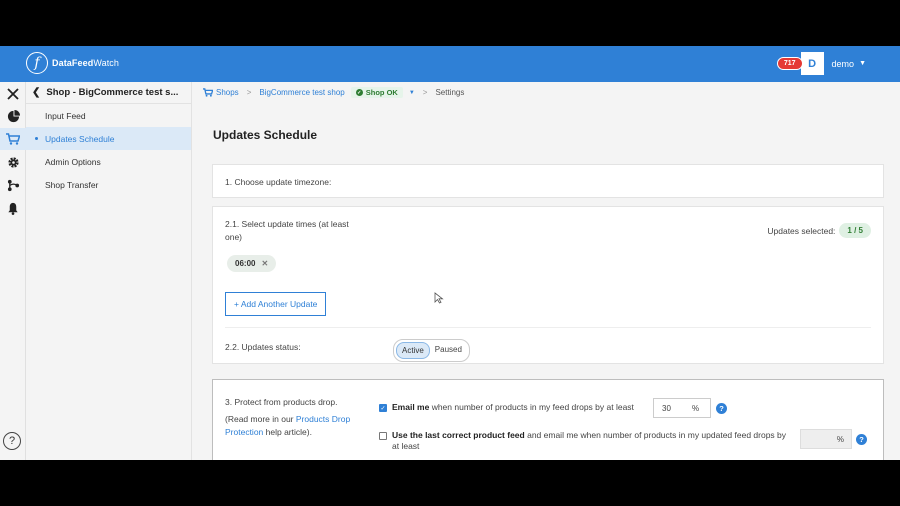 The image size is (900, 506). Describe the element at coordinates (411, 407) in the screenshot. I see `email-me-bold: Email me` at that location.